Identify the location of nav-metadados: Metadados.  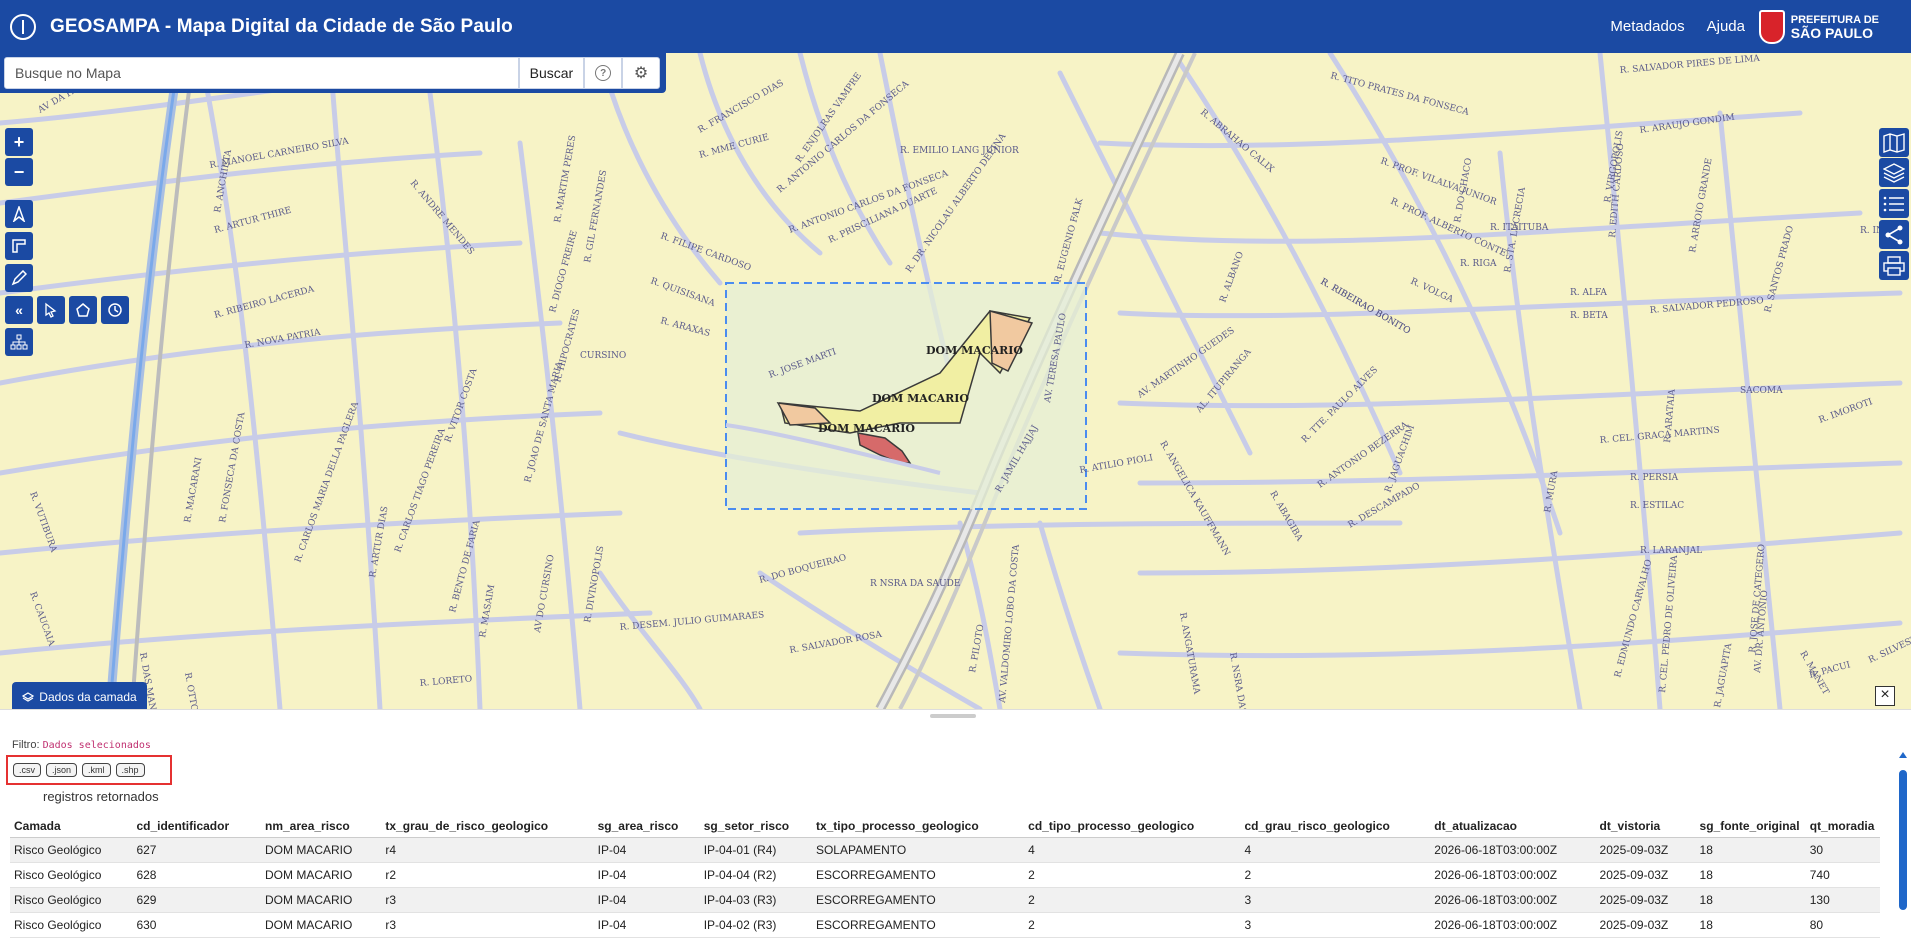
(1647, 26).